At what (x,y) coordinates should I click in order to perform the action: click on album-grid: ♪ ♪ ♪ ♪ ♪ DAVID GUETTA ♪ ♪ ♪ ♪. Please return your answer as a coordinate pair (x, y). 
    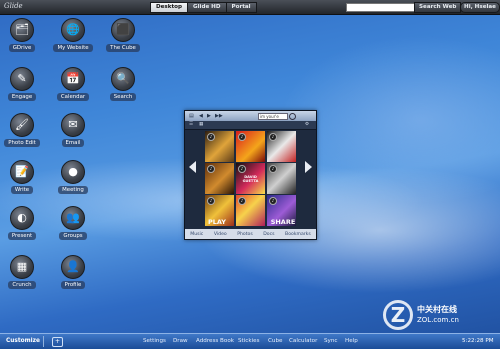
    Looking at the image, I should click on (250, 179).